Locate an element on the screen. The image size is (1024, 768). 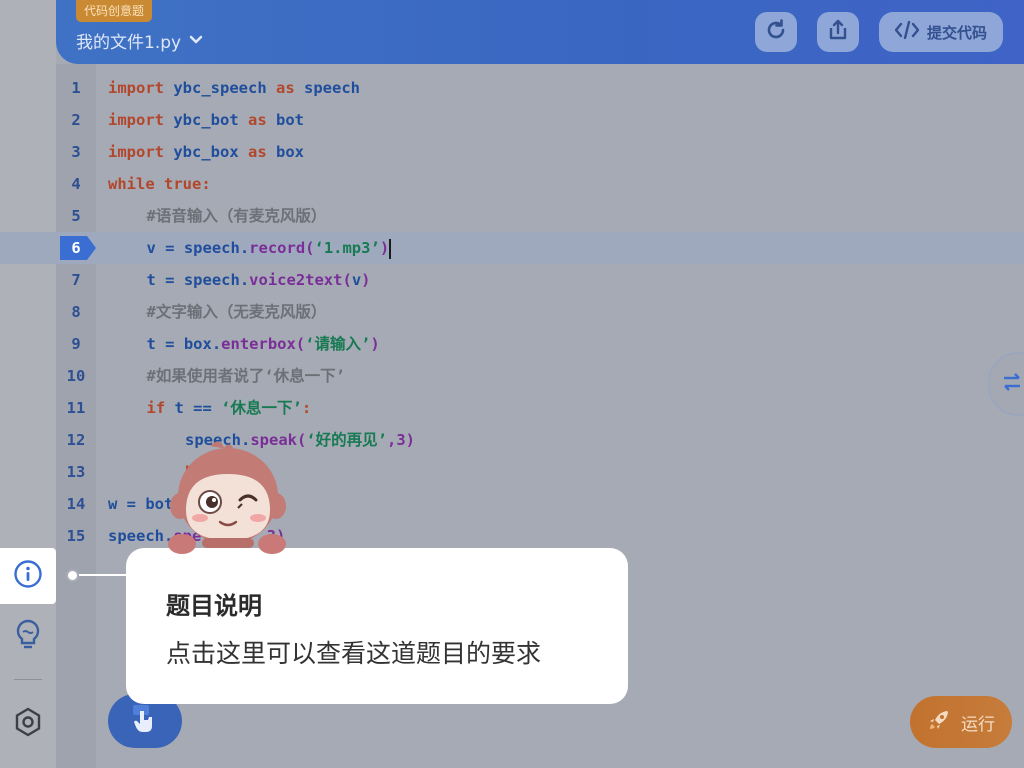
info-icon is located at coordinates (28, 576).